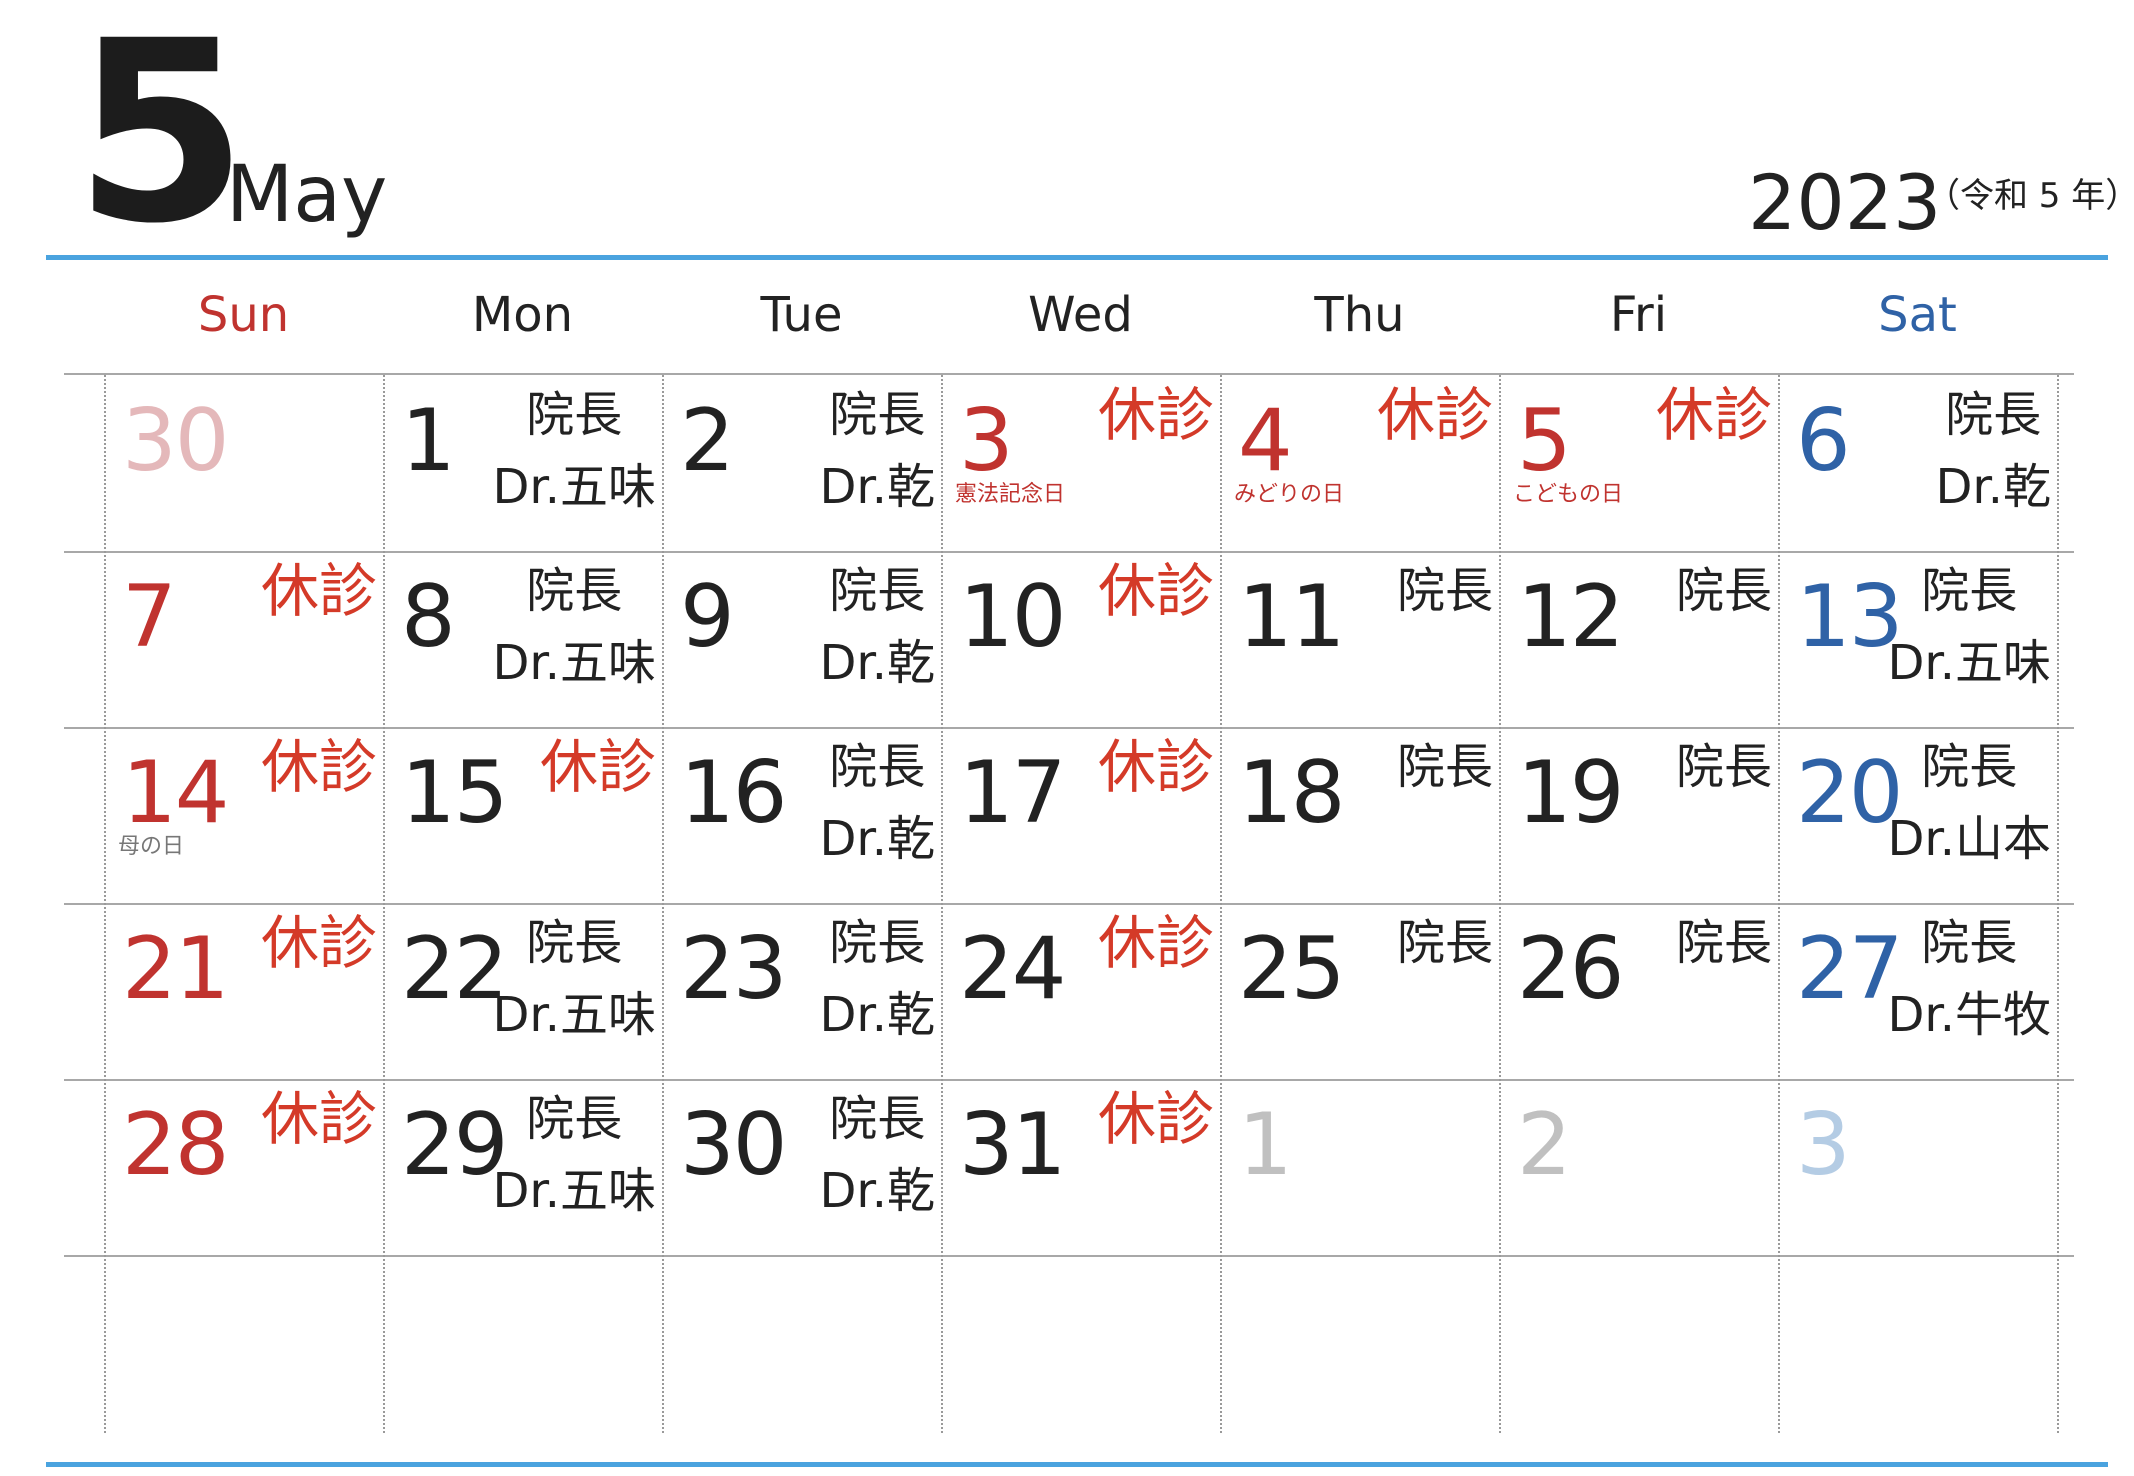  What do you see at coordinates (801, 639) in the screenshot?
I see `day-cell: 9 院長 Dr.乾` at bounding box center [801, 639].